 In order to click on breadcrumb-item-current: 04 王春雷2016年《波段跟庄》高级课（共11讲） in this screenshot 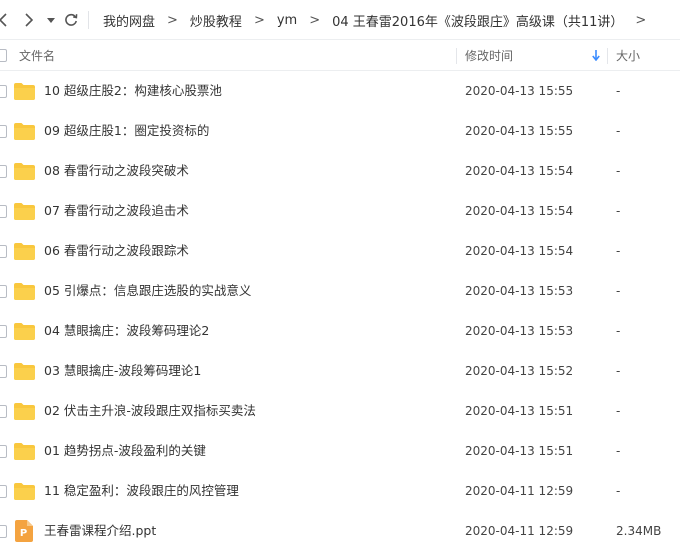, I will do `click(477, 20)`.